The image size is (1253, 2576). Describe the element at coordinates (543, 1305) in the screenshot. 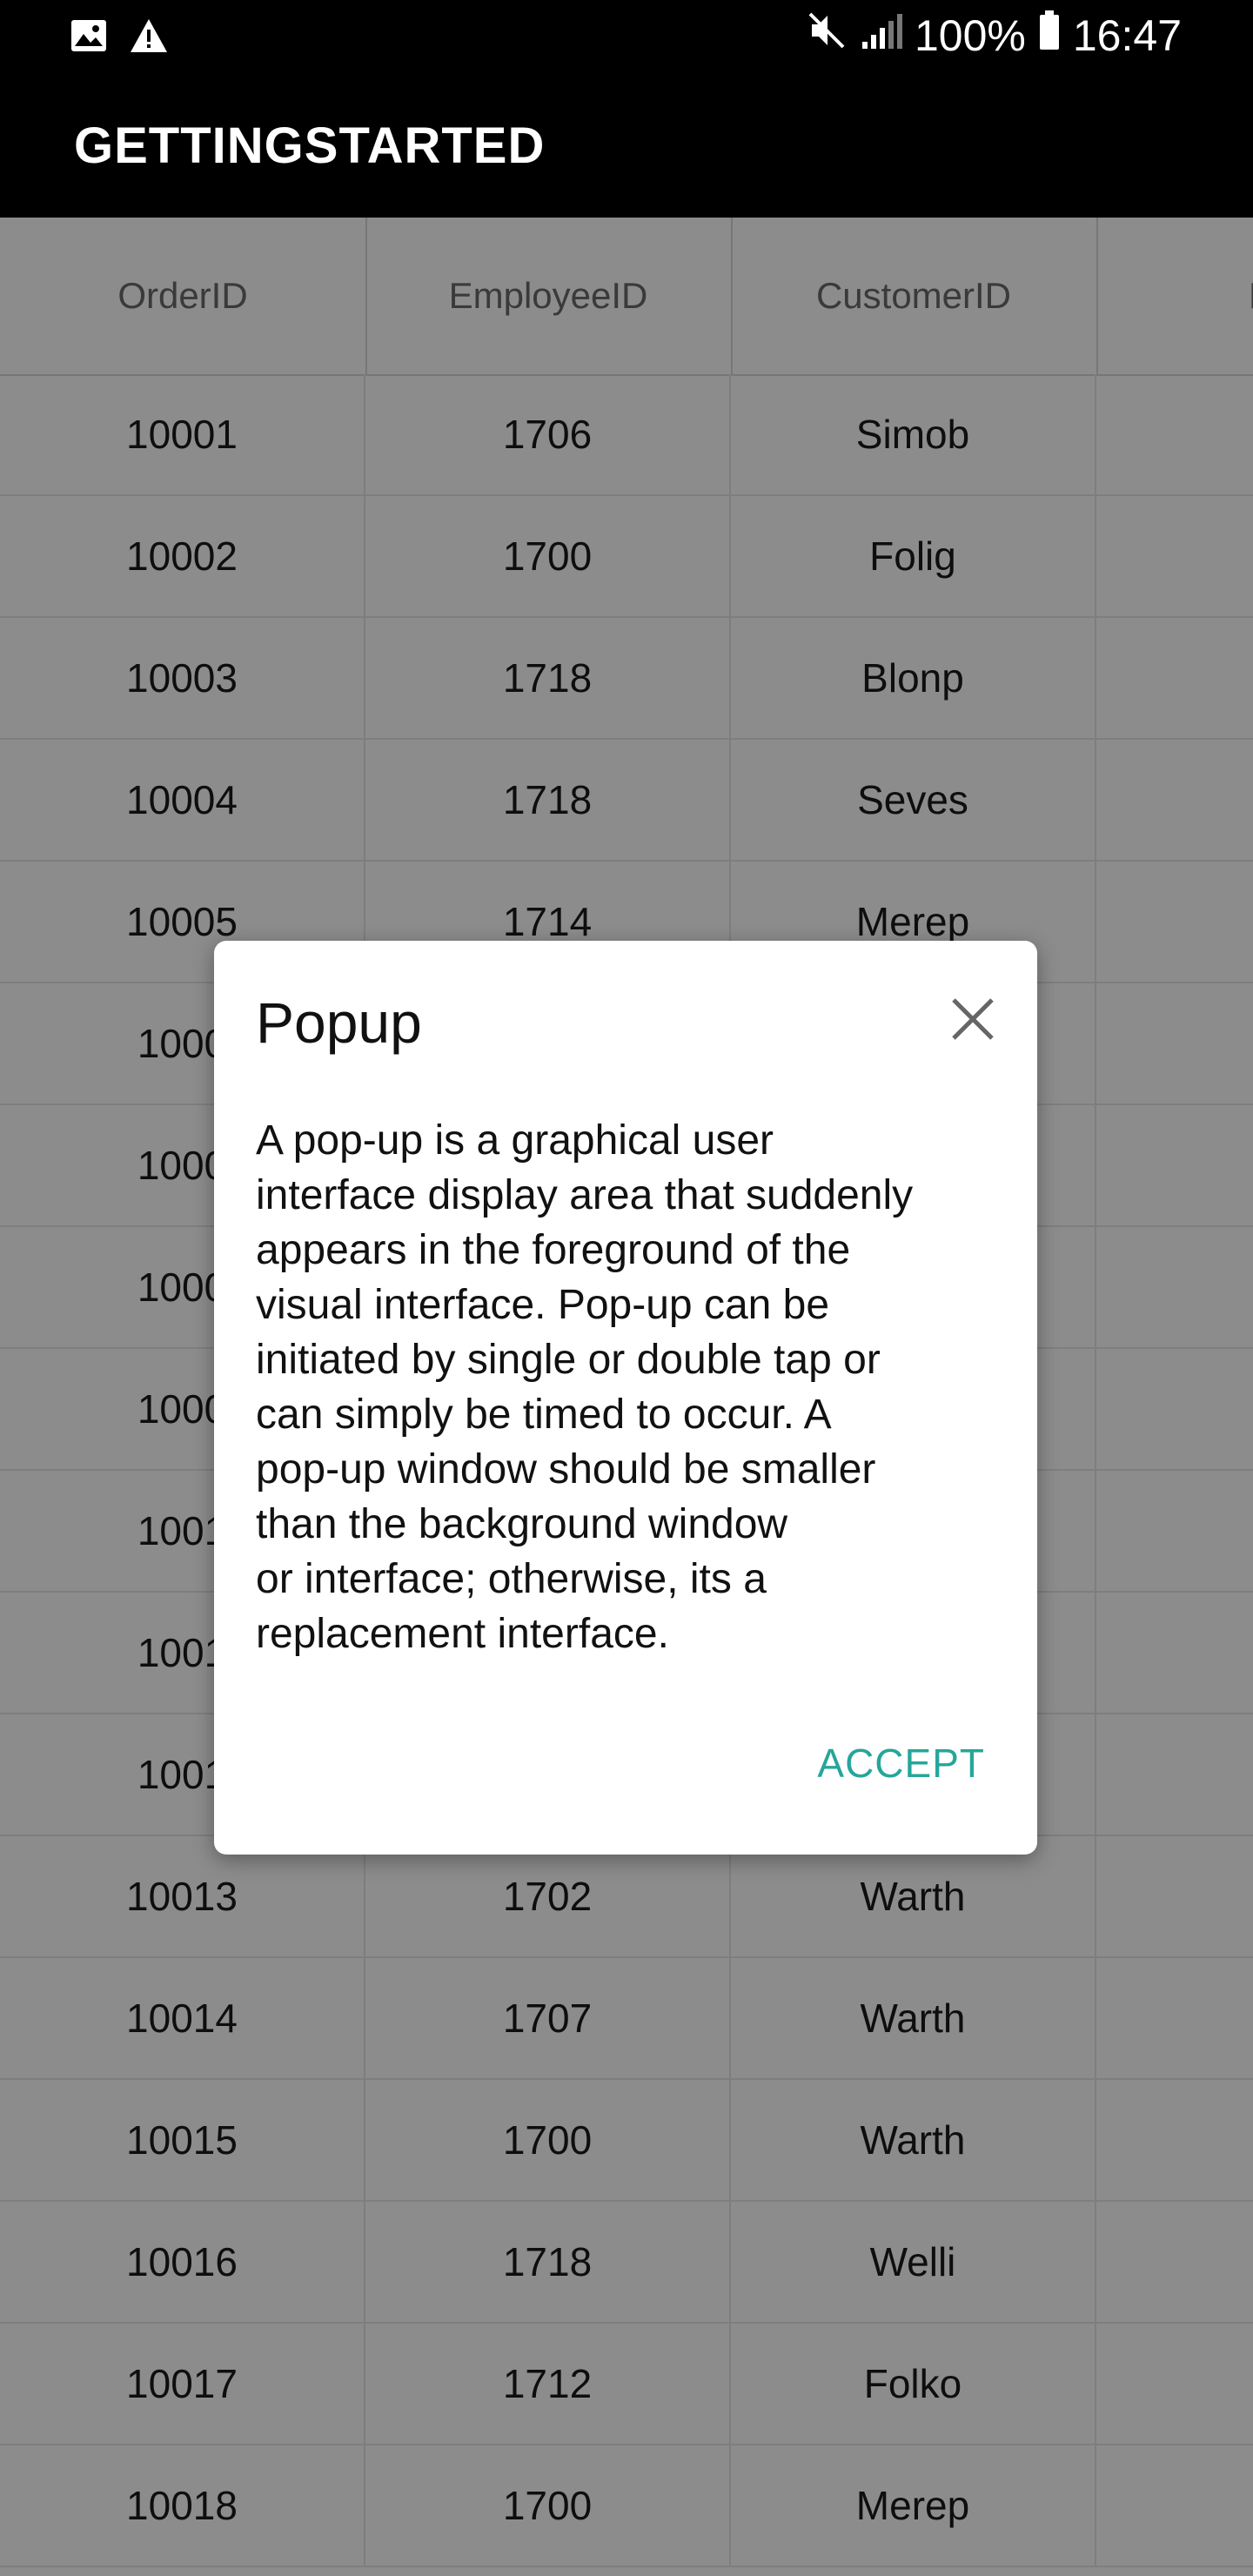

I see `popup-body-line: visual interface. Pop-up can be` at that location.